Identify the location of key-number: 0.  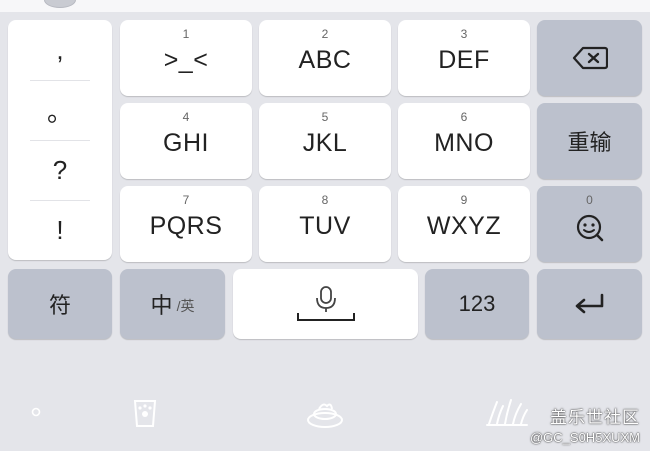
(589, 200).